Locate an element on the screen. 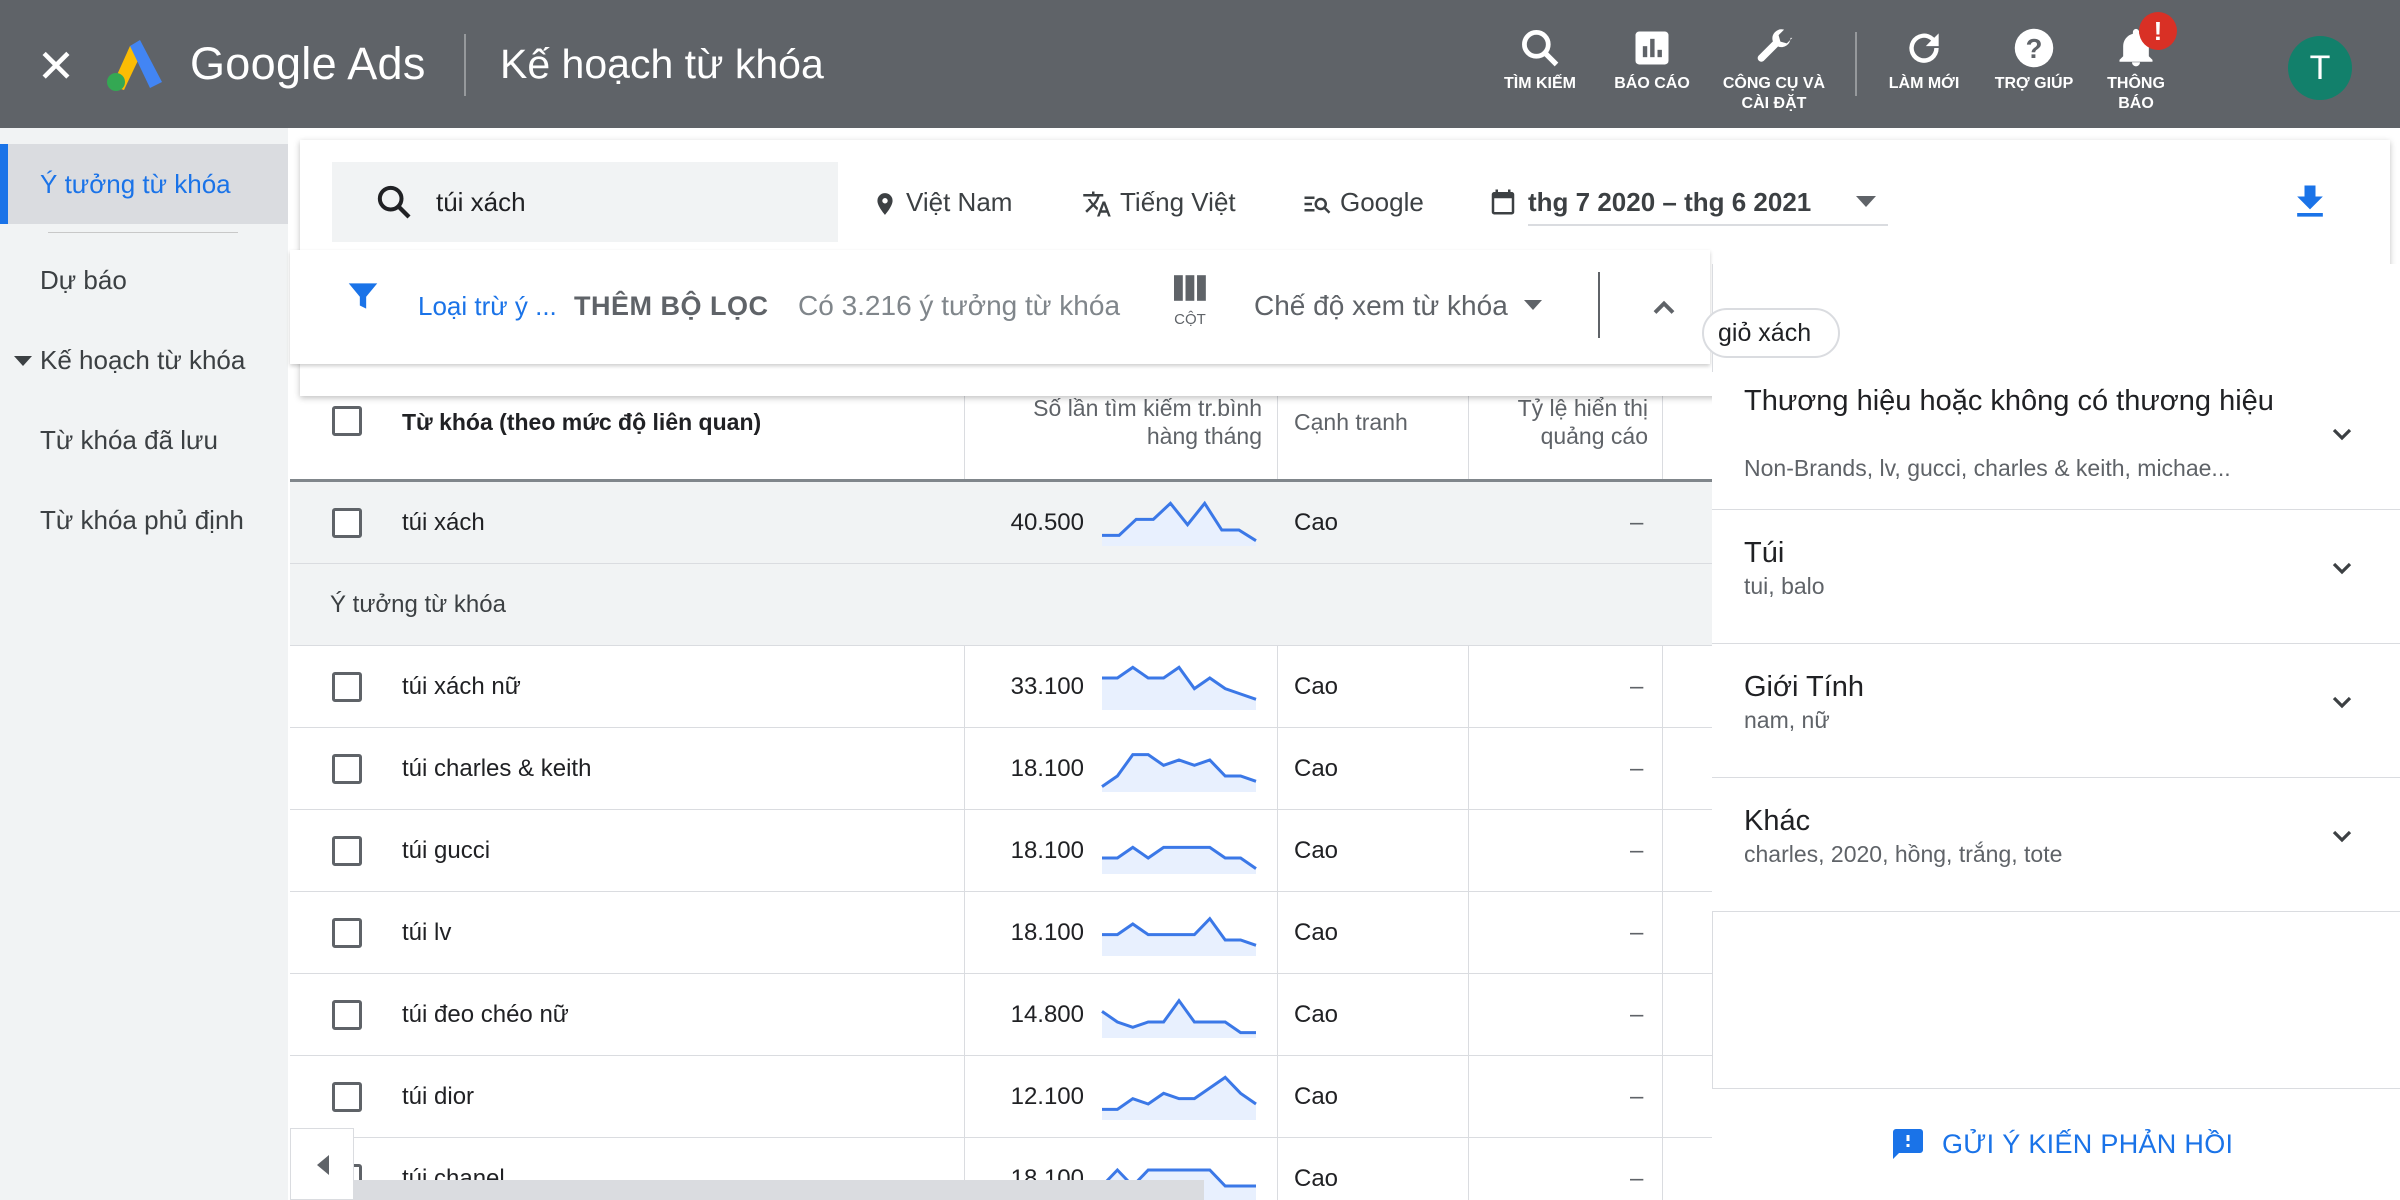 This screenshot has height=1200, width=2400. sidebar-item-label: Từ khóa đã lưu is located at coordinates (129, 440).